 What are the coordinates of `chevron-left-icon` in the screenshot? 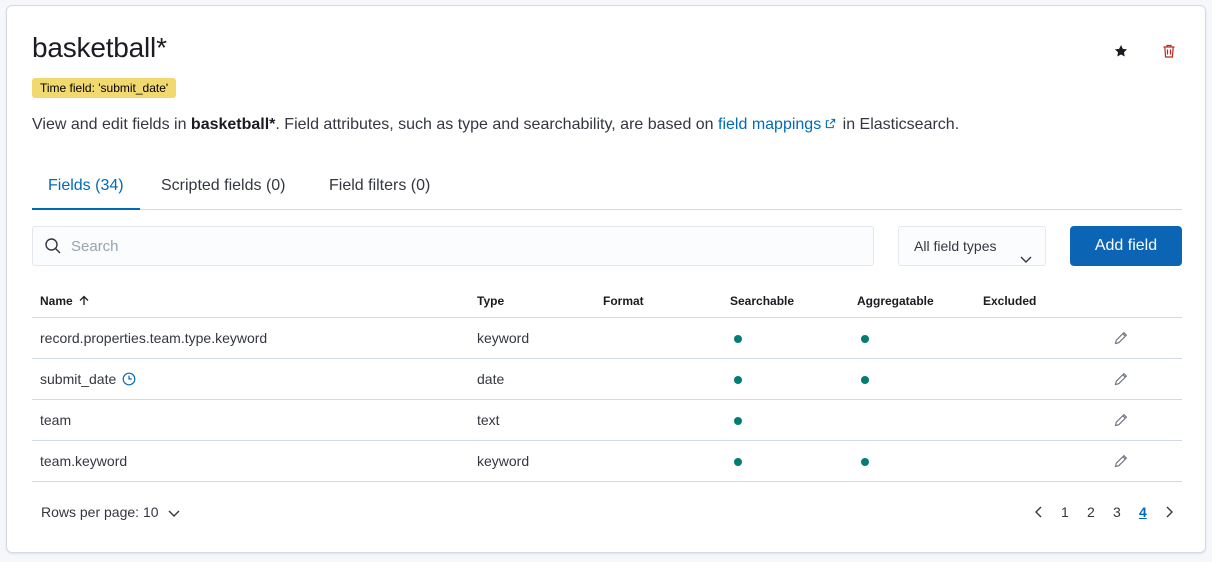 It's located at (1039, 512).